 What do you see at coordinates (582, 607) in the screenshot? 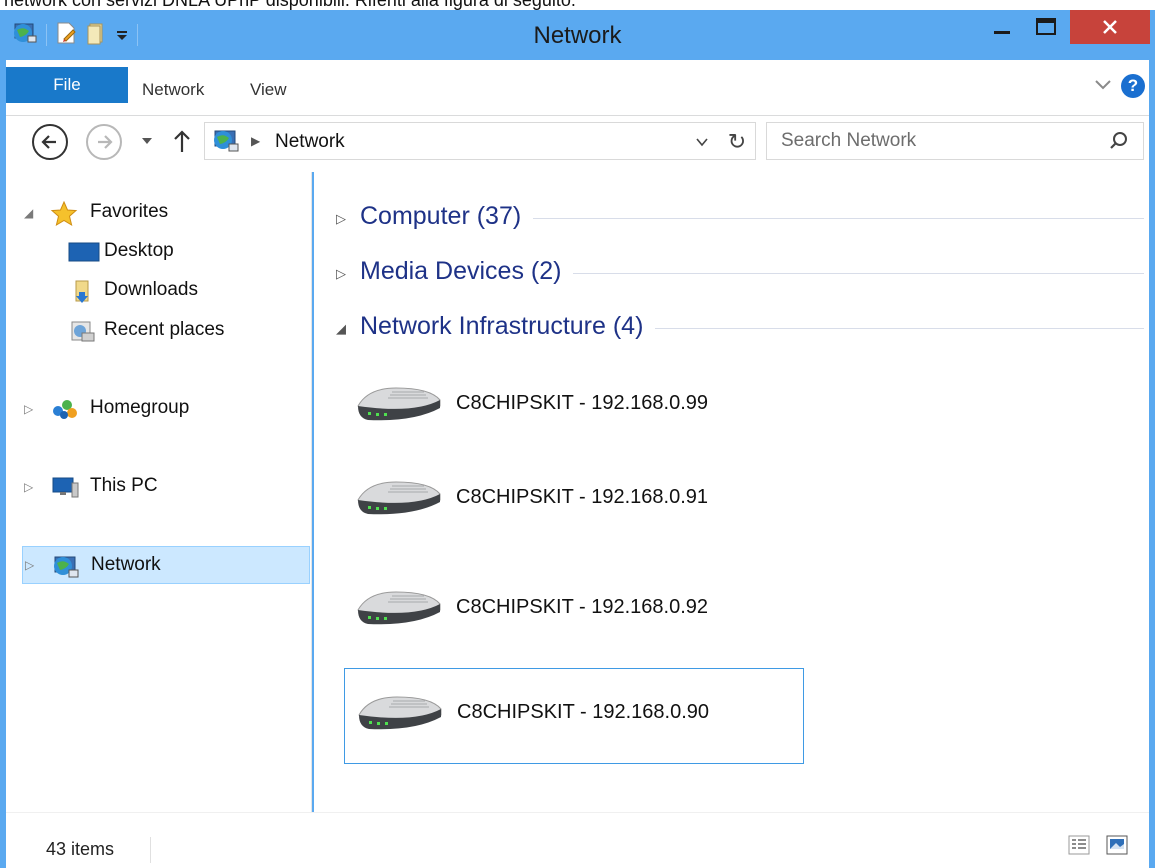
I see `device-label: C8CHIPSKIT - 192.168.0.92` at bounding box center [582, 607].